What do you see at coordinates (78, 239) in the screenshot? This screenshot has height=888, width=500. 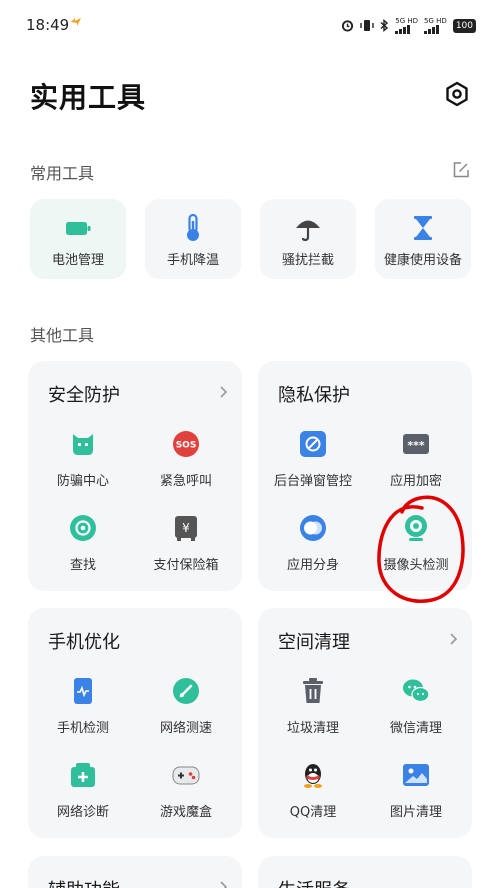 I see `quick-tile-battery: 电池管理` at bounding box center [78, 239].